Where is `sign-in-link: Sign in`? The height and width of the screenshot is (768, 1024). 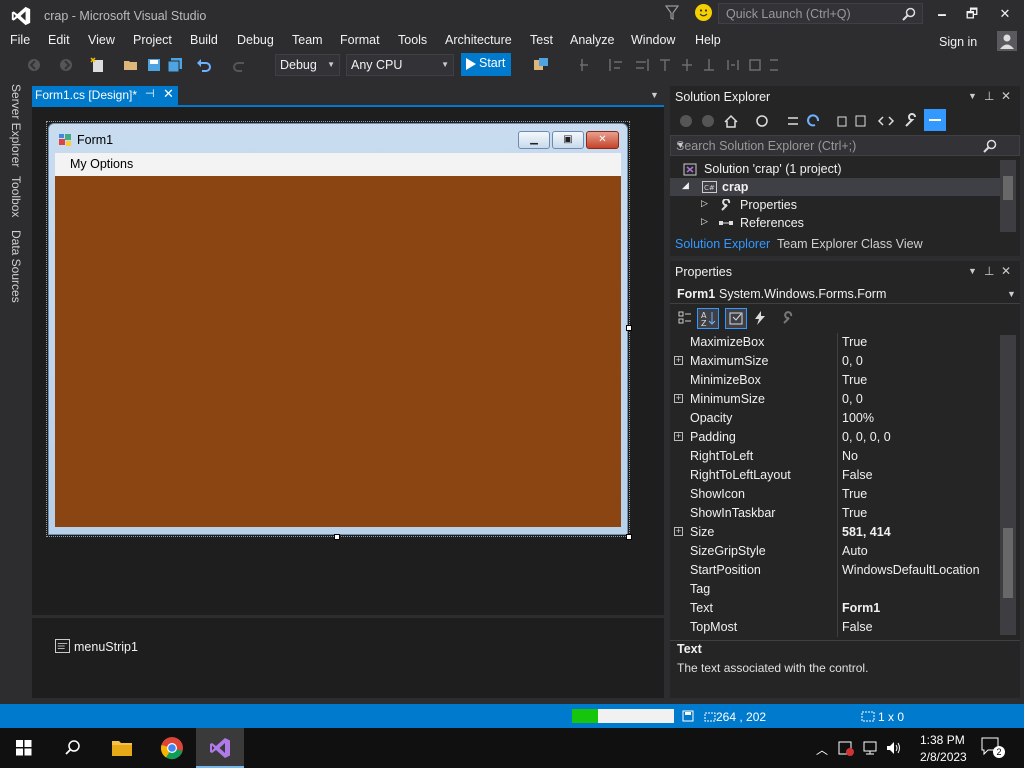
sign-in-link: Sign in is located at coordinates (958, 42).